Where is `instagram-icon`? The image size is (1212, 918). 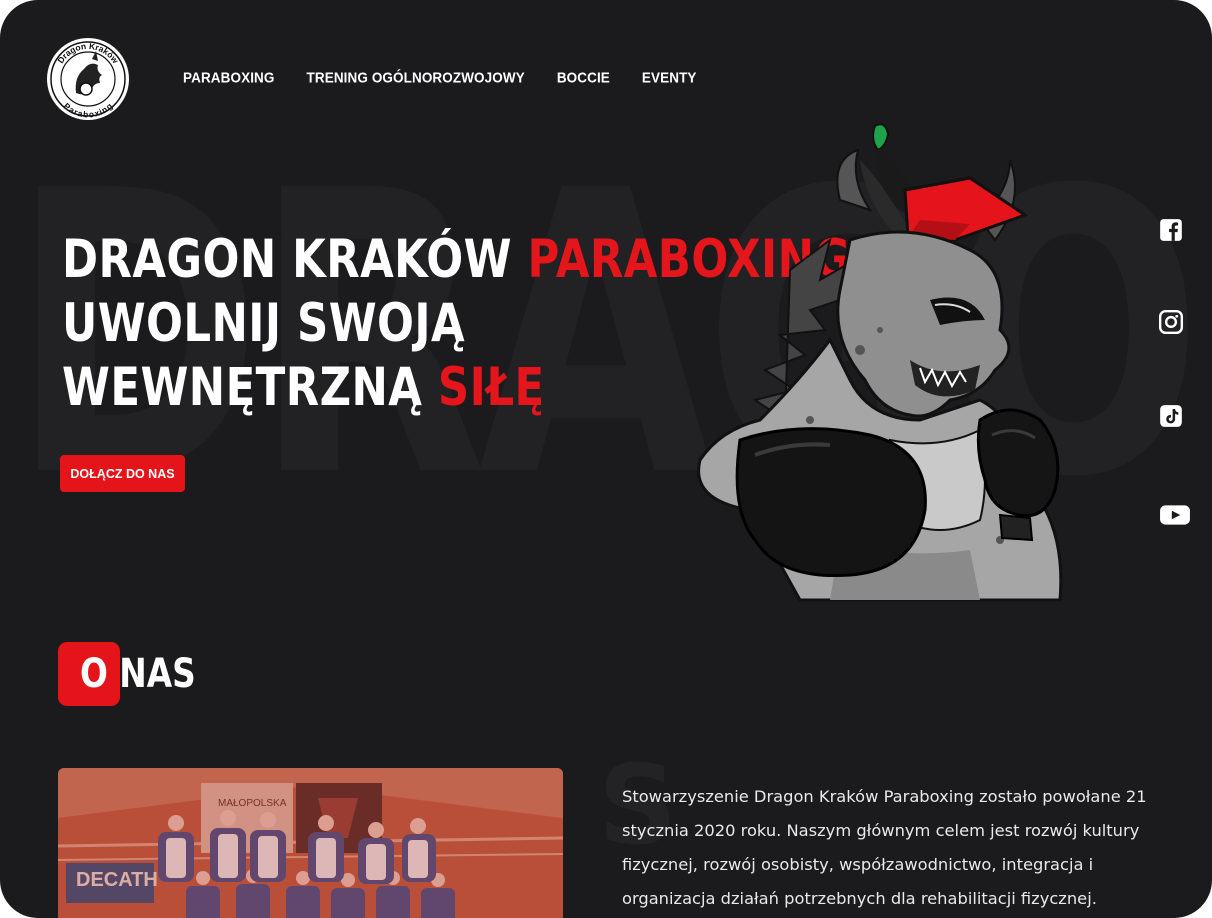 instagram-icon is located at coordinates (1171, 322).